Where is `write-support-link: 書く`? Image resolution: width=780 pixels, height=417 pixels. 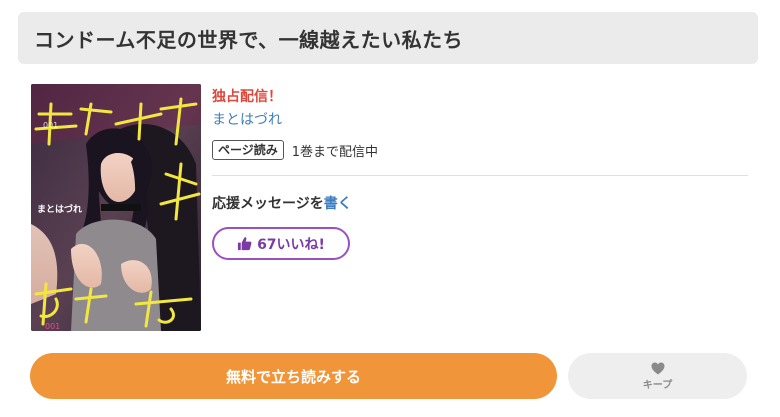 write-support-link: 書く is located at coordinates (338, 204).